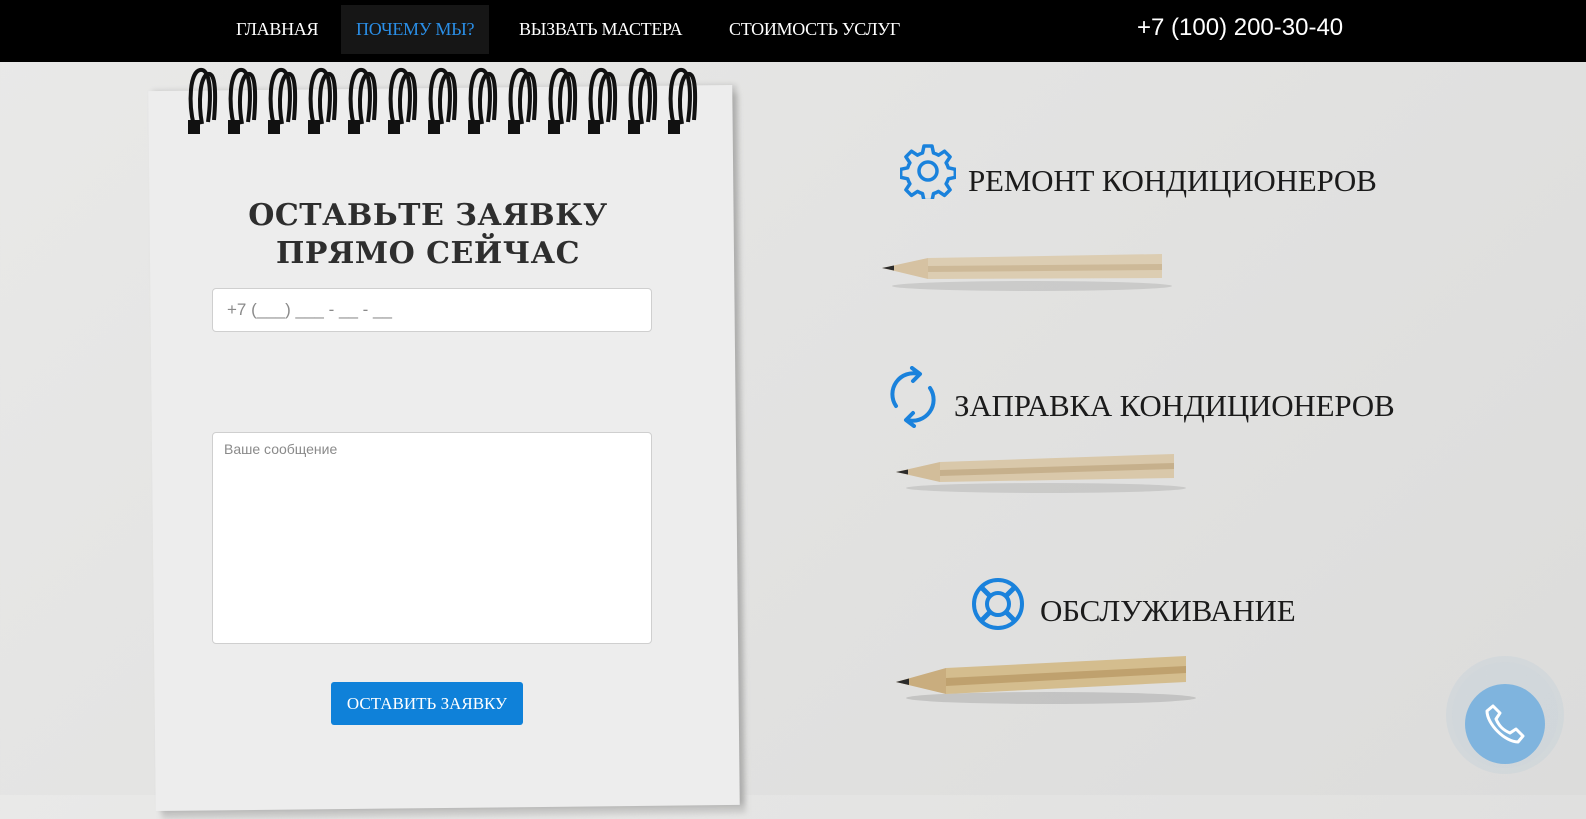 The image size is (1586, 819). I want to click on form-title: Оставьте заявку прямо сейчас, so click(428, 235).